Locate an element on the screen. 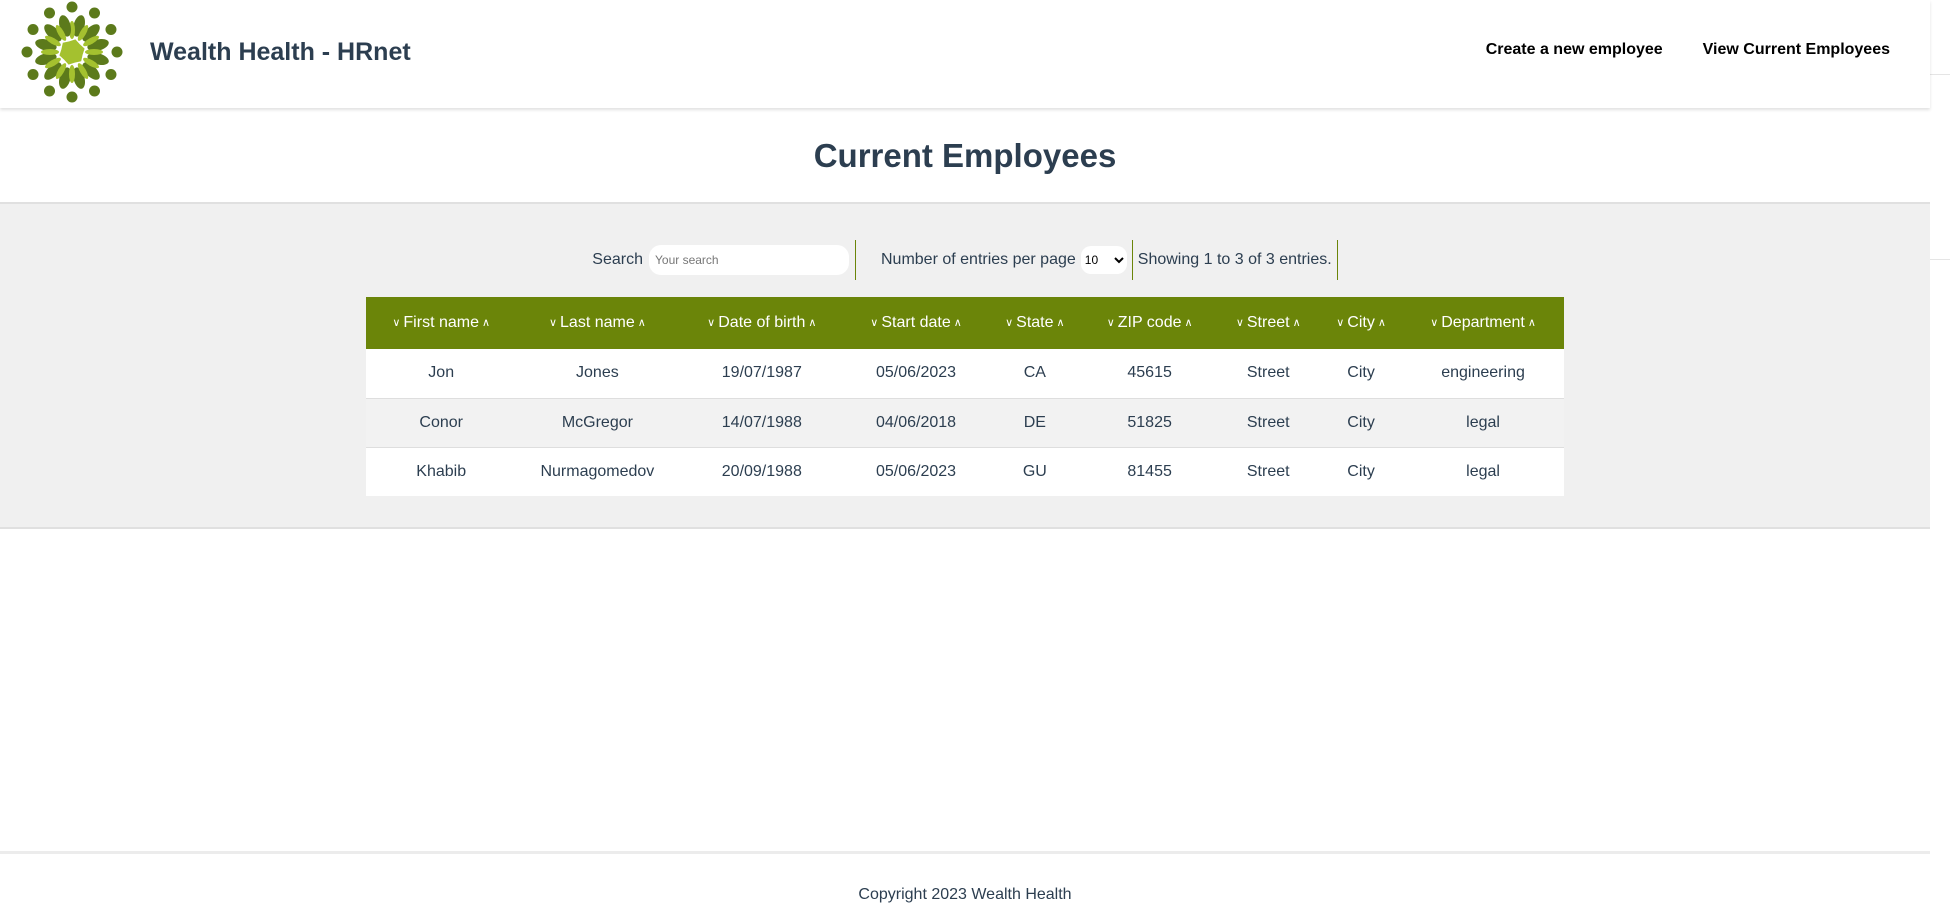  footer: Copyright 2023 Wealth Health is located at coordinates (965, 886).